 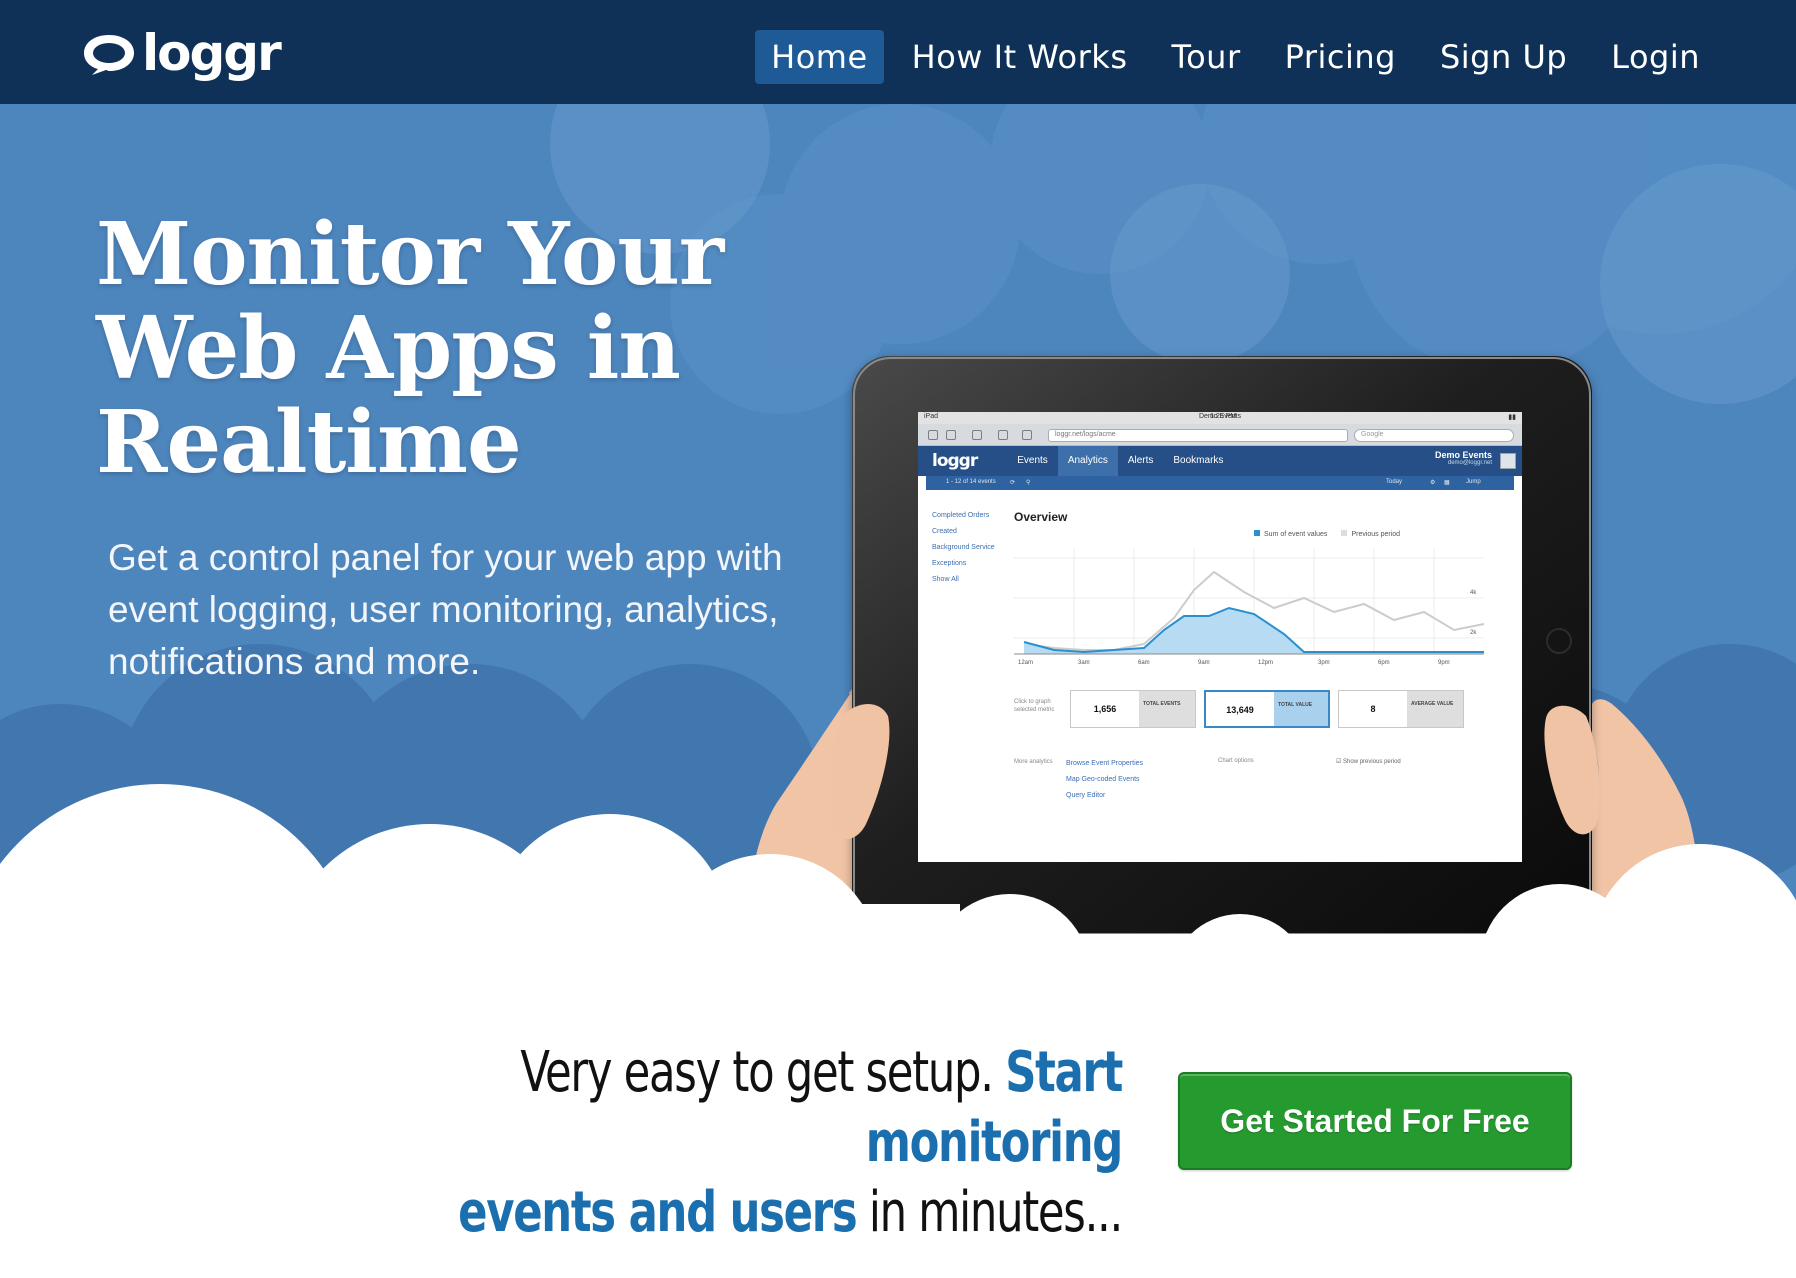 What do you see at coordinates (1655, 57) in the screenshot?
I see `nav-login: Login` at bounding box center [1655, 57].